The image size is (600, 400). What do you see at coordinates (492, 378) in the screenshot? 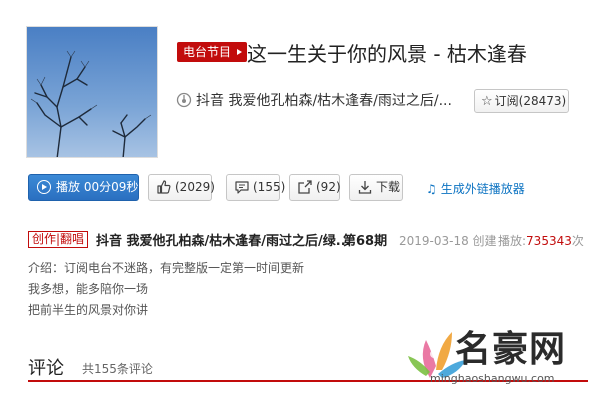
I see `watermark-url: minghaoshangwu.com` at bounding box center [492, 378].